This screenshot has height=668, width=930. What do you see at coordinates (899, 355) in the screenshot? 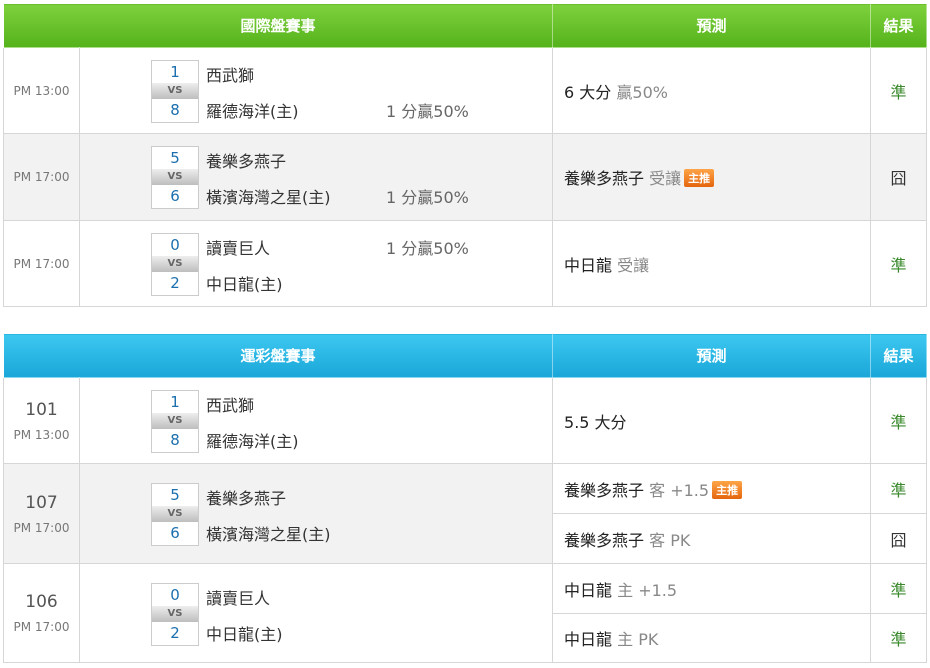
I see `lottery-result-header: 結果` at bounding box center [899, 355].